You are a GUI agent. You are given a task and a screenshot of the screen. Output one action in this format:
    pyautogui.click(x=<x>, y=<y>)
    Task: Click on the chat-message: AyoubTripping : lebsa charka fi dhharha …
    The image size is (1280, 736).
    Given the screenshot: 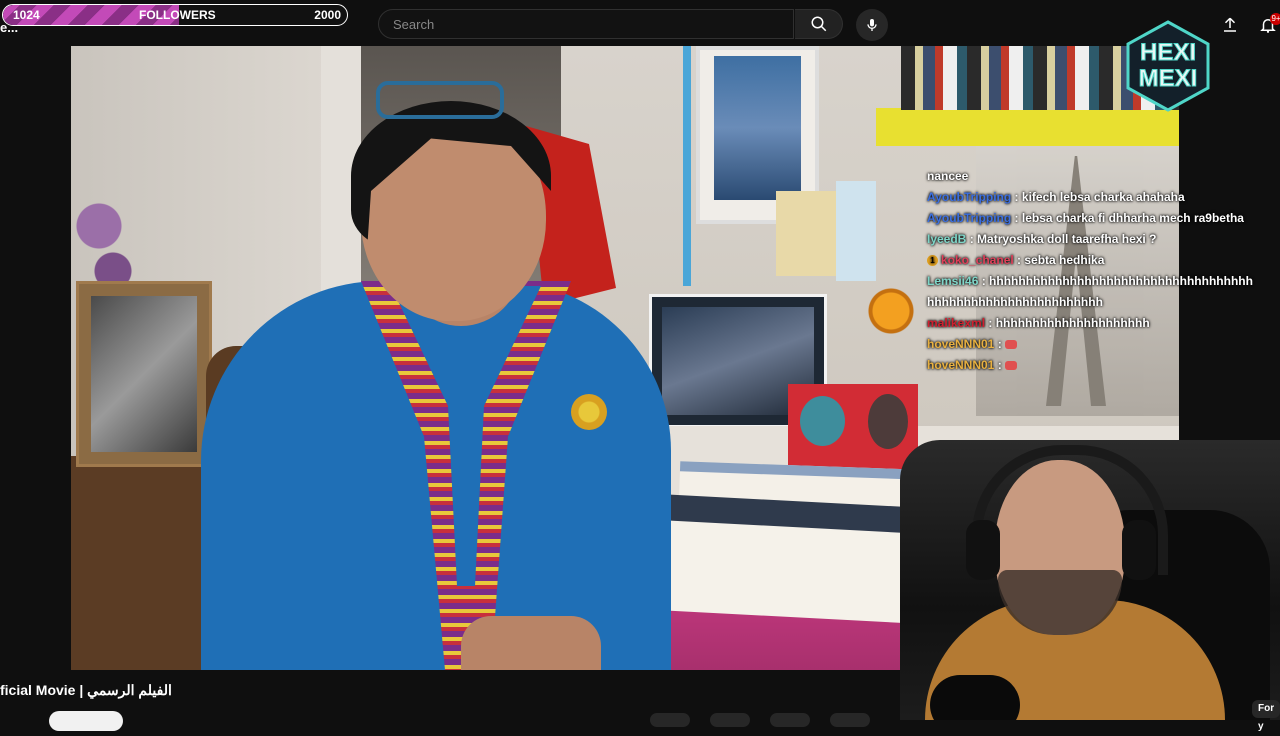 What is the action you would take?
    pyautogui.click(x=1092, y=218)
    